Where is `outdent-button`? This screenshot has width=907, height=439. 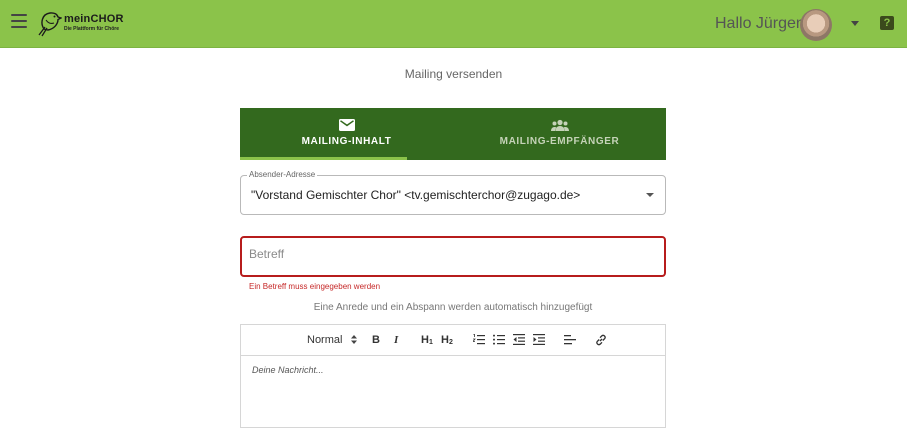
outdent-button is located at coordinates (519, 341).